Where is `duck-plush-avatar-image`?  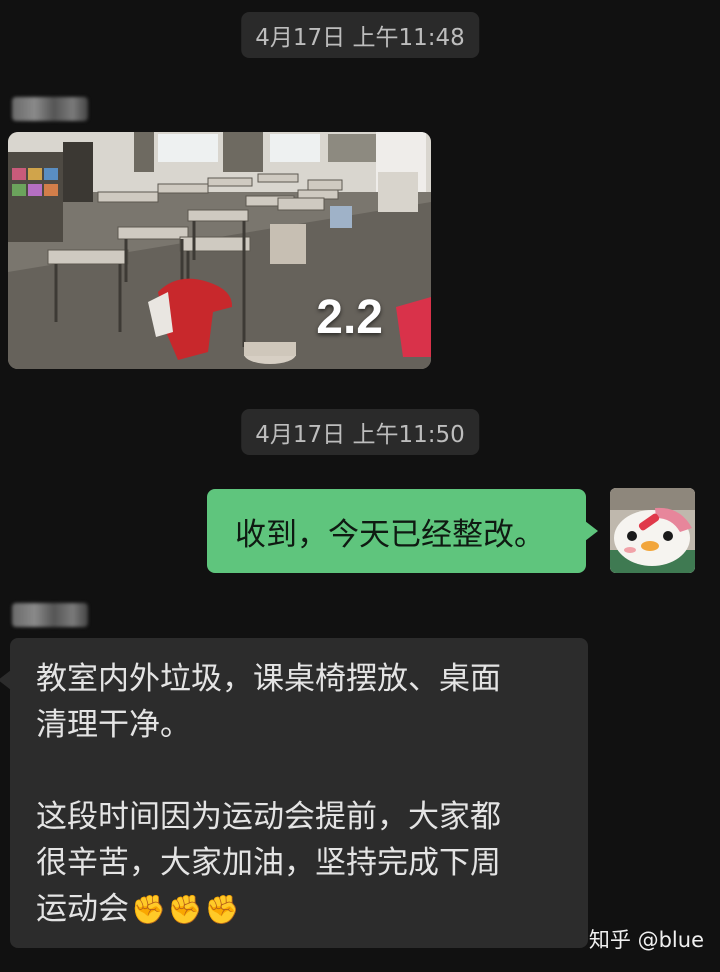 duck-plush-avatar-image is located at coordinates (652, 530).